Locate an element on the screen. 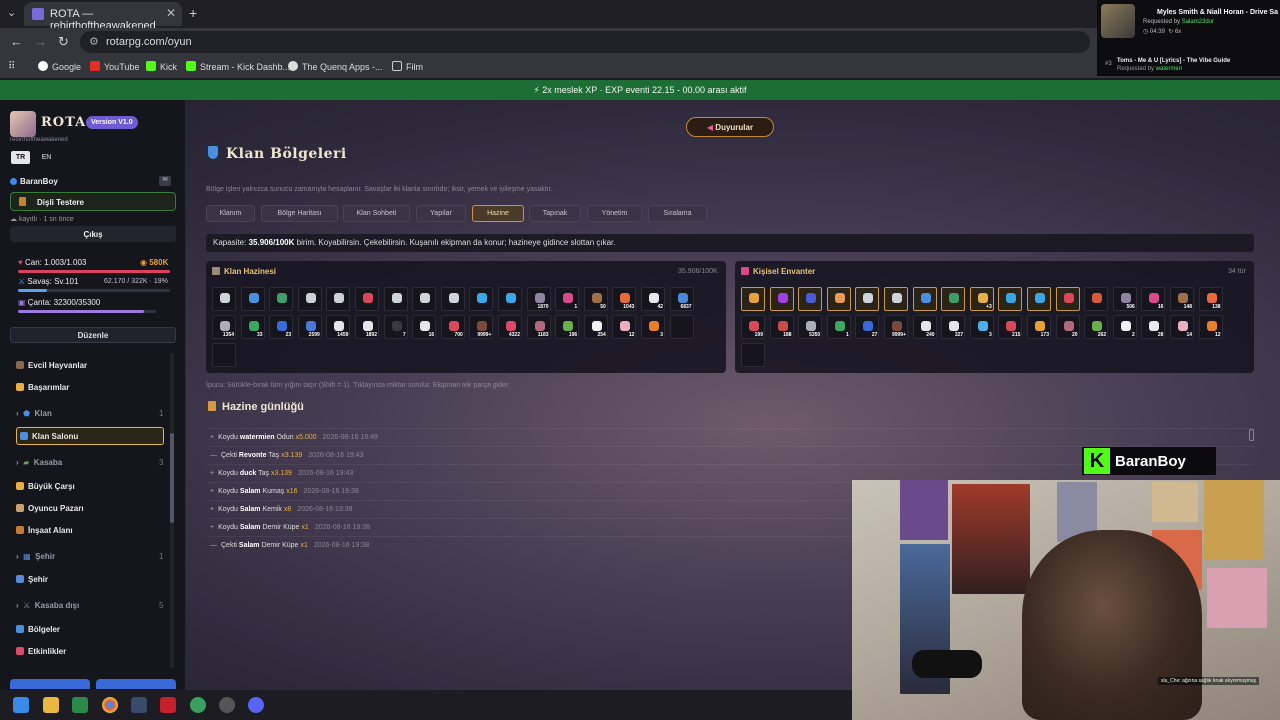 Image resolution: width=1280 pixels, height=720 pixels. item-slot: 2599 is located at coordinates (309, 327).